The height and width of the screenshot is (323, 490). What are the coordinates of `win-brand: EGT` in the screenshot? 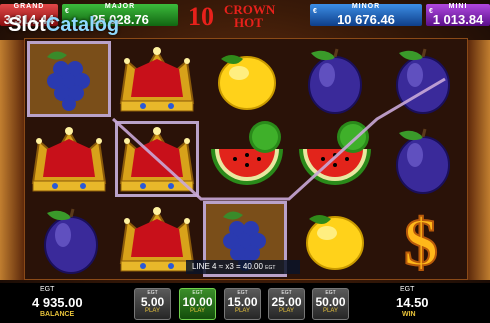 It's located at (407, 289).